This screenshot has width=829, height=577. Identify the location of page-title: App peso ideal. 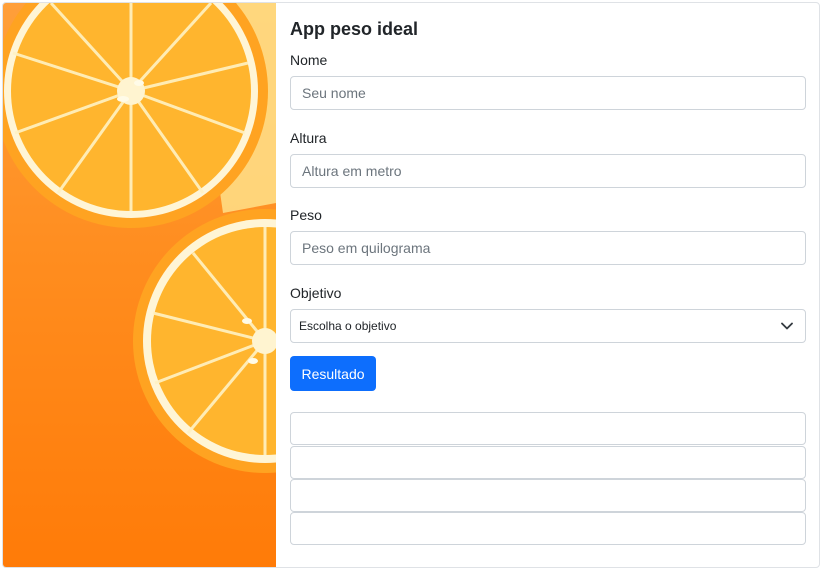
(354, 29).